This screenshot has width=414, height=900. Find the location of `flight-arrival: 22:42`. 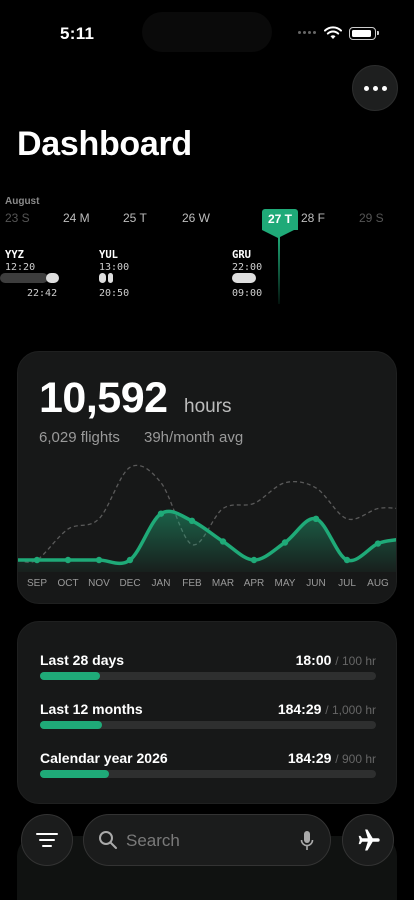

flight-arrival: 22:42 is located at coordinates (42, 293).